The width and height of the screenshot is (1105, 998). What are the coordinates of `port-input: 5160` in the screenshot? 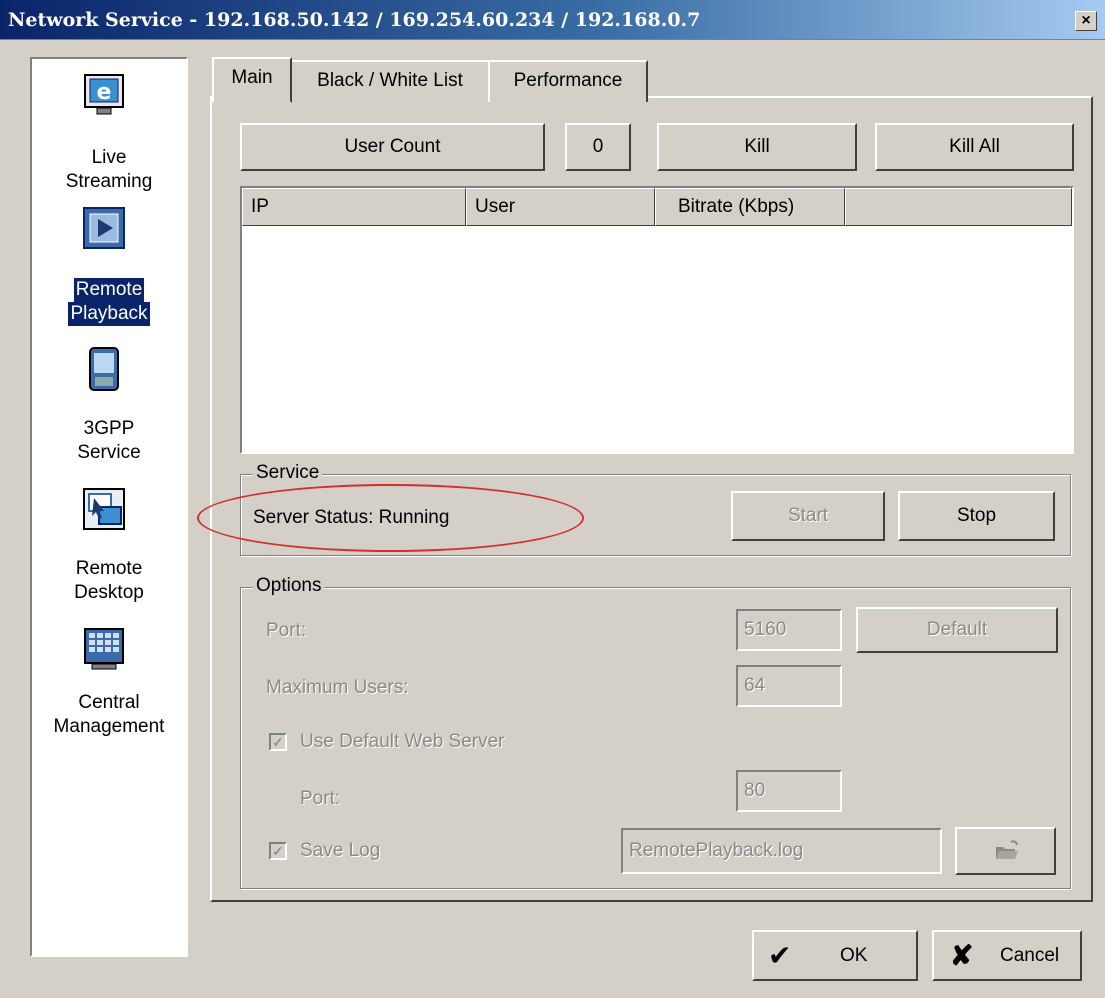 It's located at (789, 630).